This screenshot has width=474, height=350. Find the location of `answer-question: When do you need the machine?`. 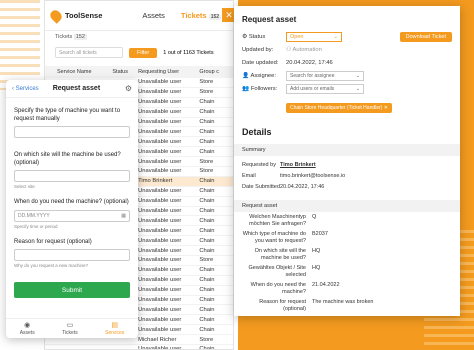

answer-question: When do you need the machine? is located at coordinates (278, 288).